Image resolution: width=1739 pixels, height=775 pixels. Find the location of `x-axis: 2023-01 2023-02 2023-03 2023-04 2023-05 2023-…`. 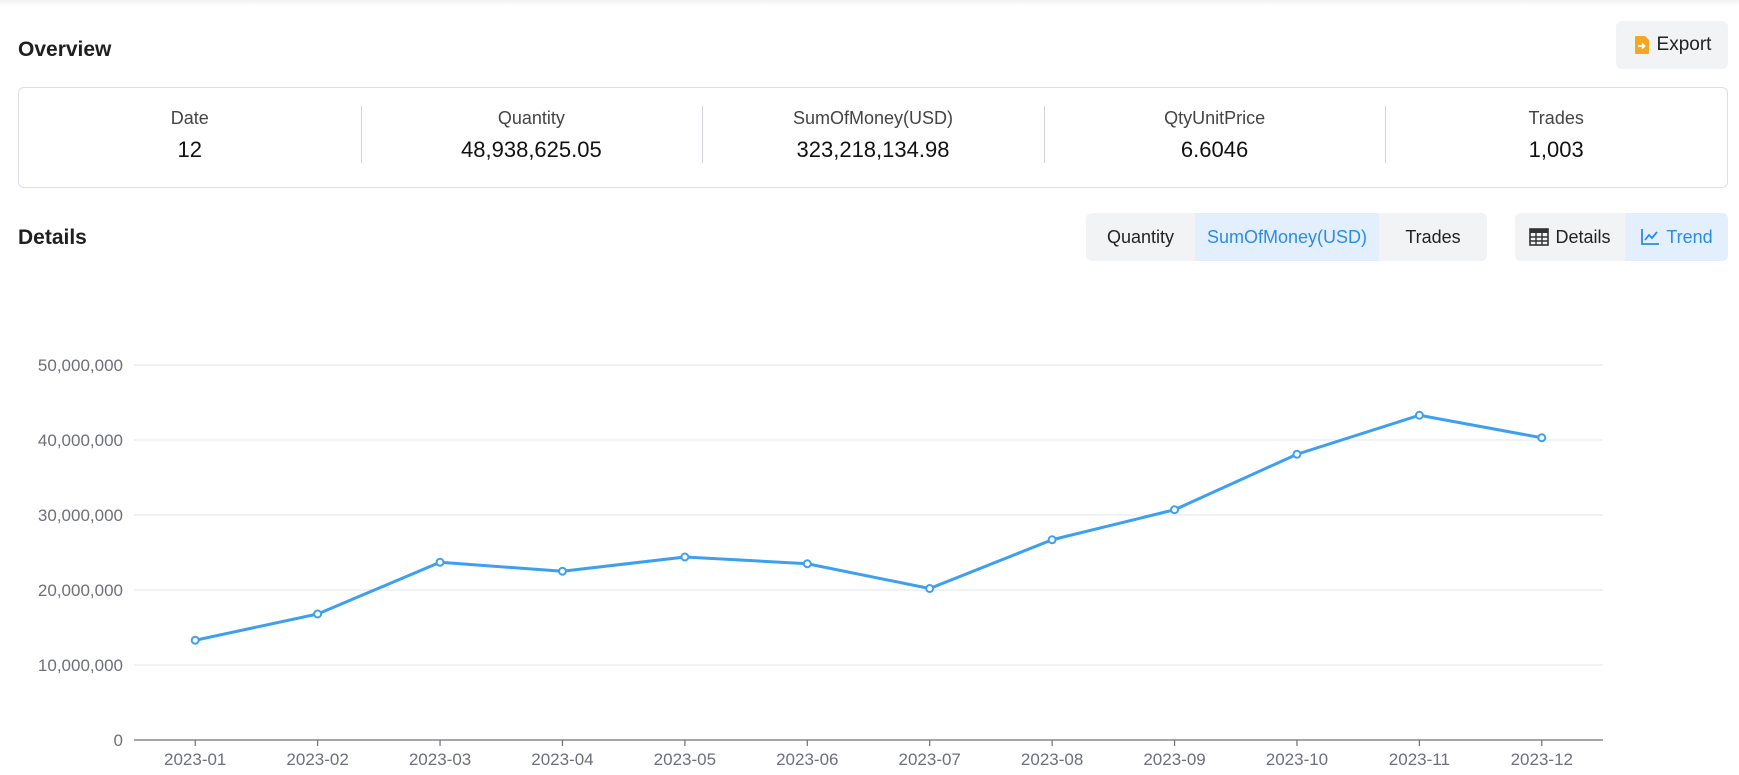

x-axis: 2023-01 2023-02 2023-03 2023-04 2023-05 2023-… is located at coordinates (868, 754).